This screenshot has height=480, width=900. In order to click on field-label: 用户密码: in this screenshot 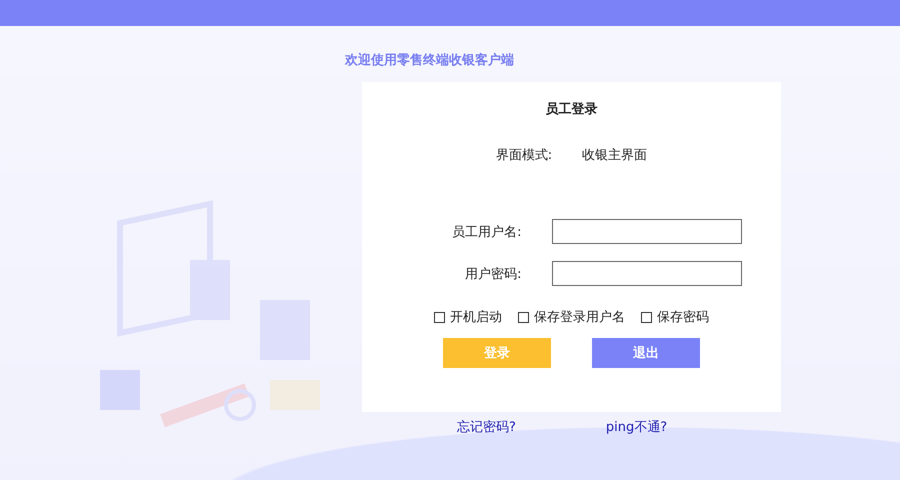, I will do `click(493, 274)`.